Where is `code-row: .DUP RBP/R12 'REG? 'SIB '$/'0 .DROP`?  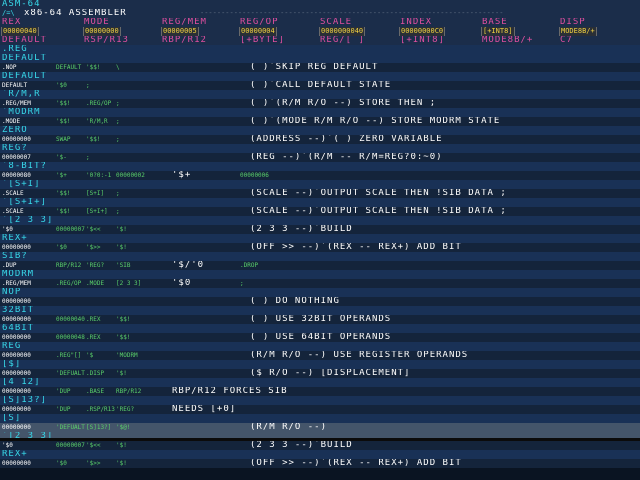
code-row: .DUP RBP/R12 'REG? 'SIB '$/'0 .DROP is located at coordinates (320, 265).